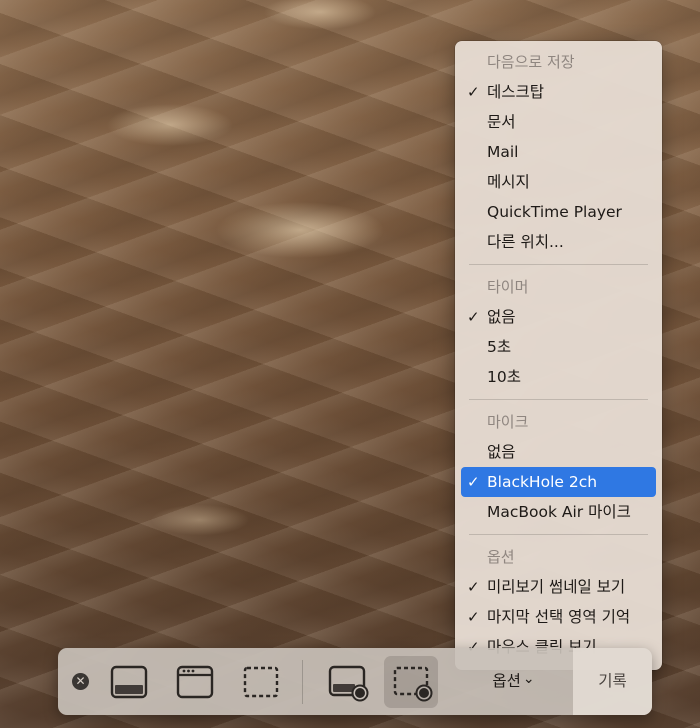 The height and width of the screenshot is (728, 700). What do you see at coordinates (508, 182) in the screenshot?
I see `menu-item-label: 메시지` at bounding box center [508, 182].